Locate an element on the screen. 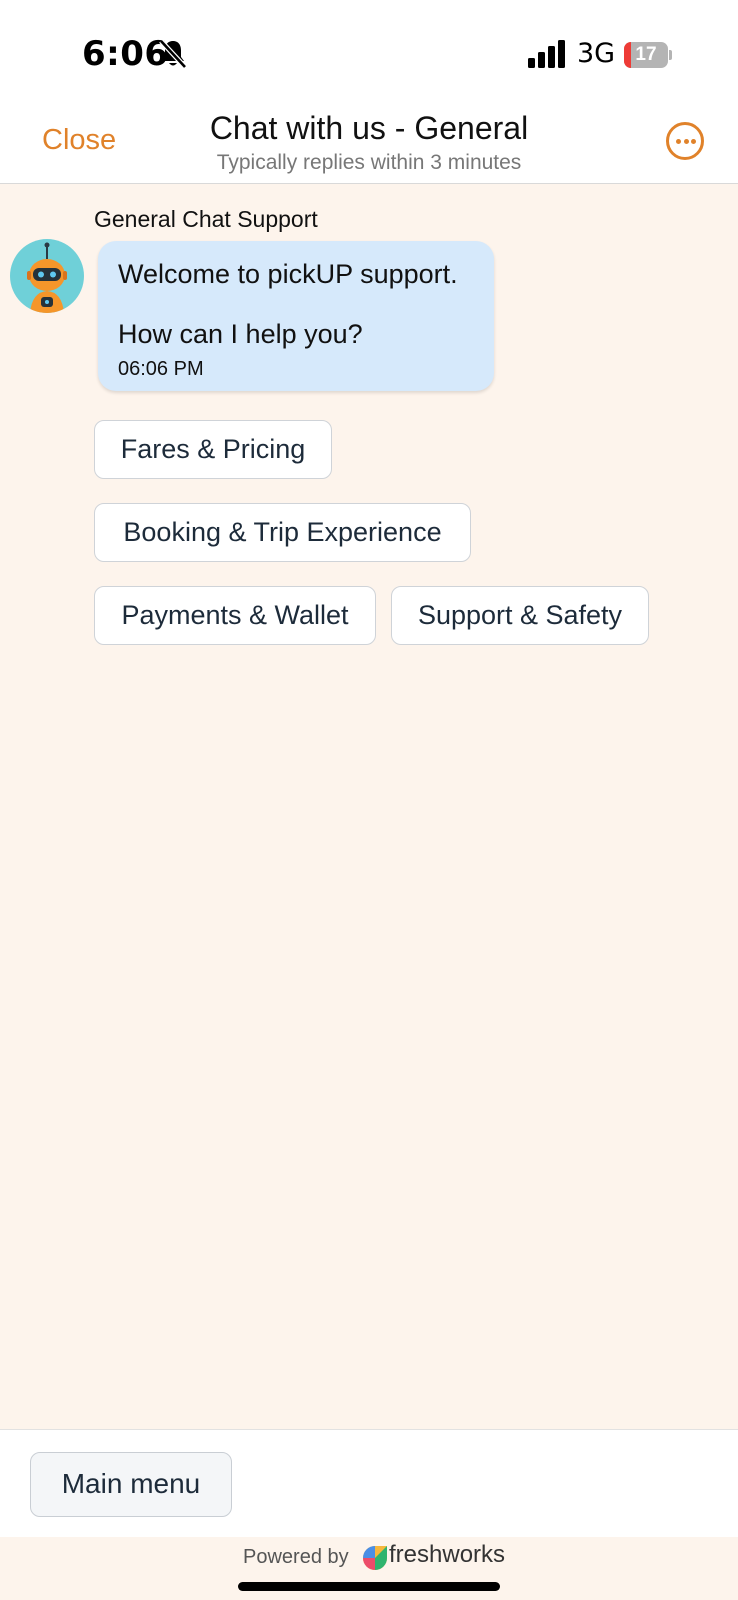 This screenshot has width=738, height=1600. network-label: 3G is located at coordinates (596, 53).